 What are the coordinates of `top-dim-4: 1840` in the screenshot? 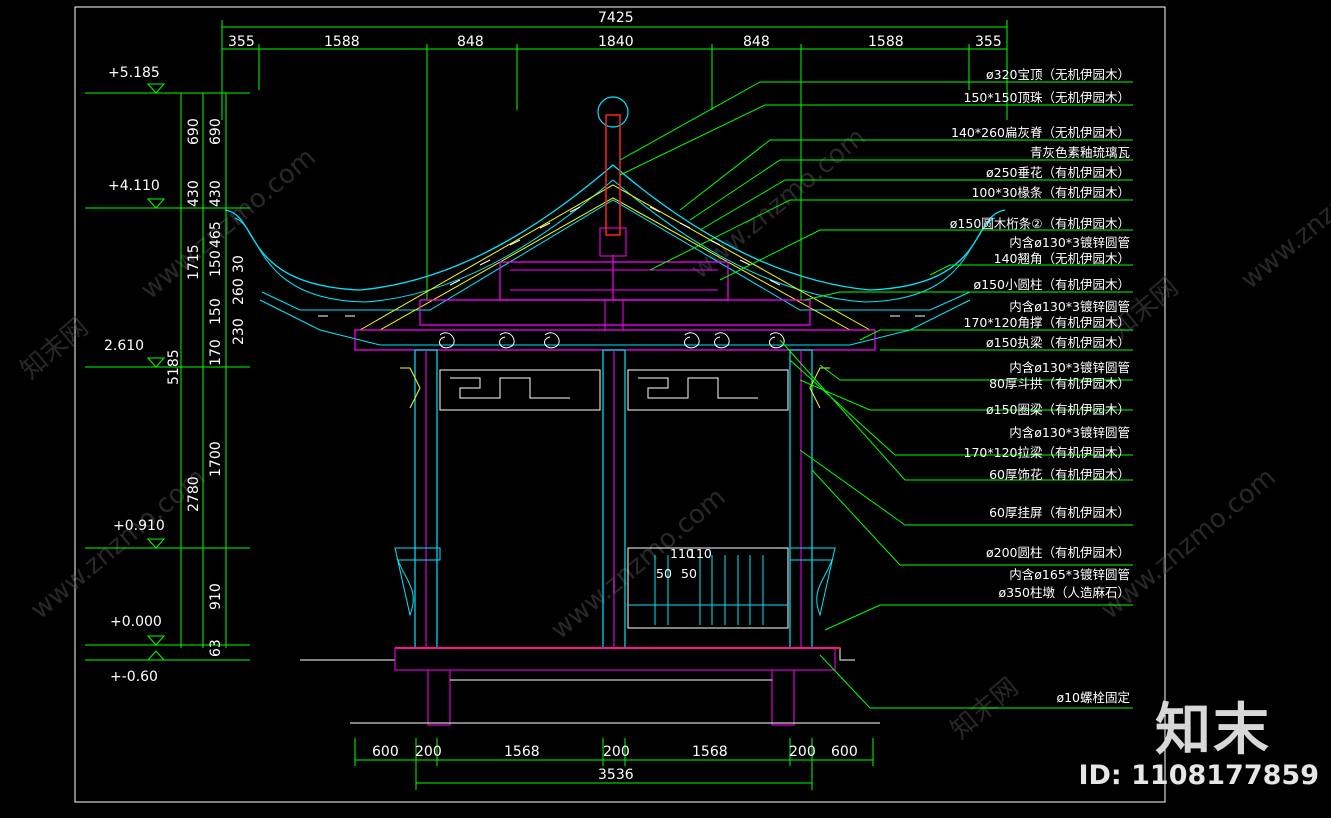 It's located at (616, 42).